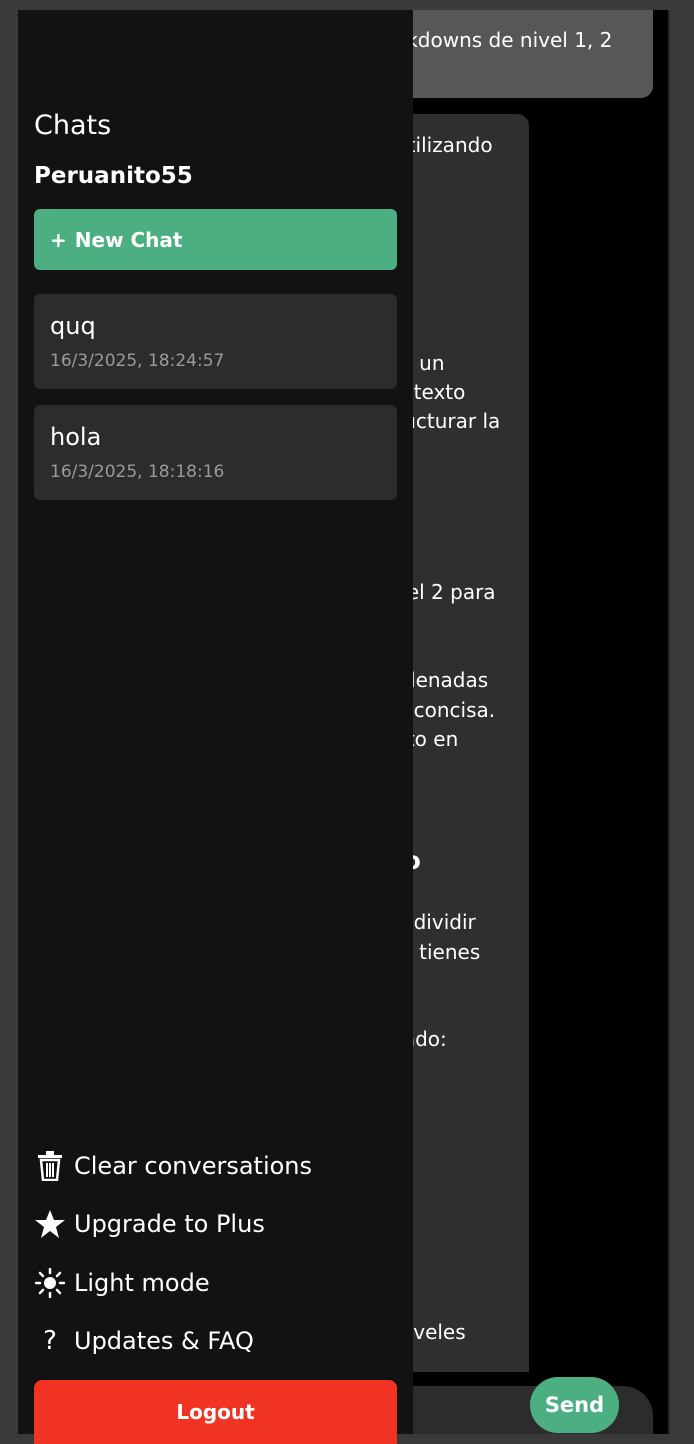 This screenshot has width=694, height=1444. I want to click on updates-faq-link: ? Updates & FAQ, so click(144, 1341).